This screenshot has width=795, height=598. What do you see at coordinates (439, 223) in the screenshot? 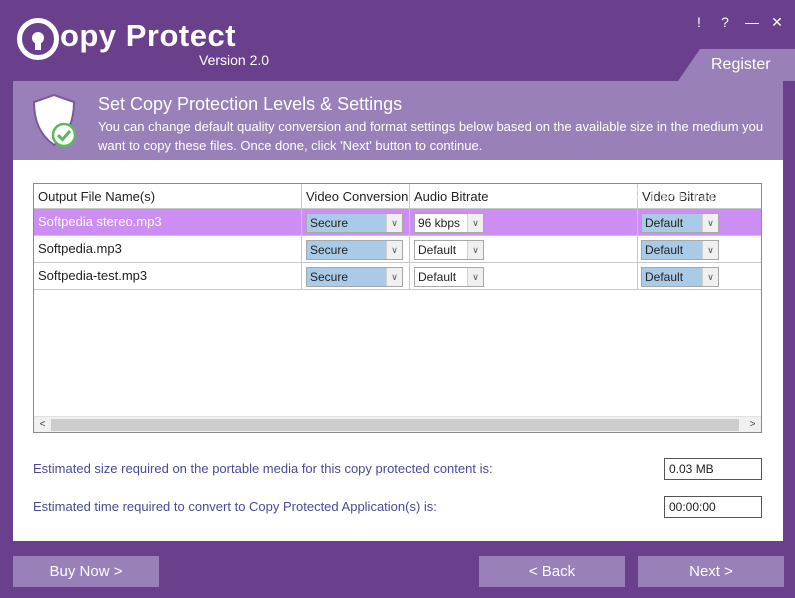
I see `audio-bitrate-value: 96 kbps` at bounding box center [439, 223].